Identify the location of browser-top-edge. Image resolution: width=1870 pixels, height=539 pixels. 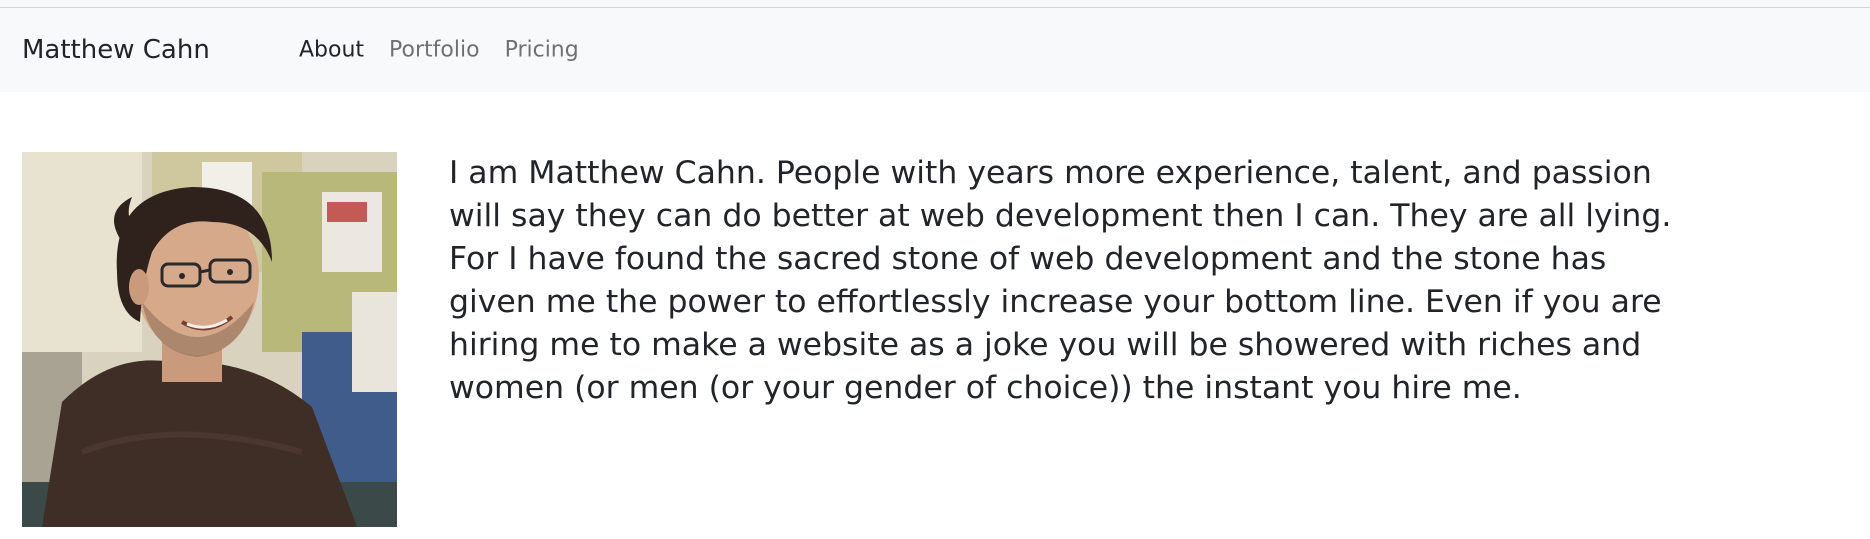
(935, 4).